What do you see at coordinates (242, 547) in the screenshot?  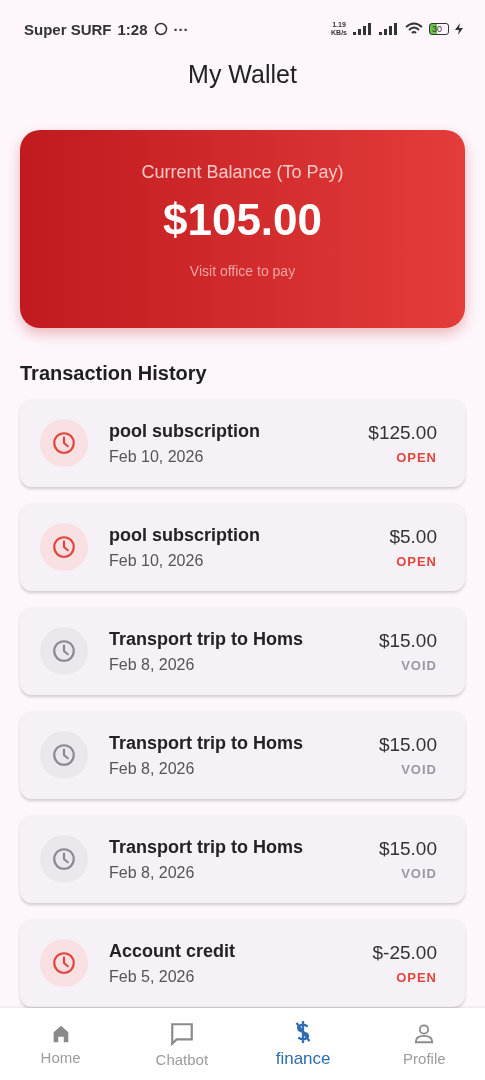 I see `transaction-card: pool subscription Feb 10, 2026 $5.00 OPEN` at bounding box center [242, 547].